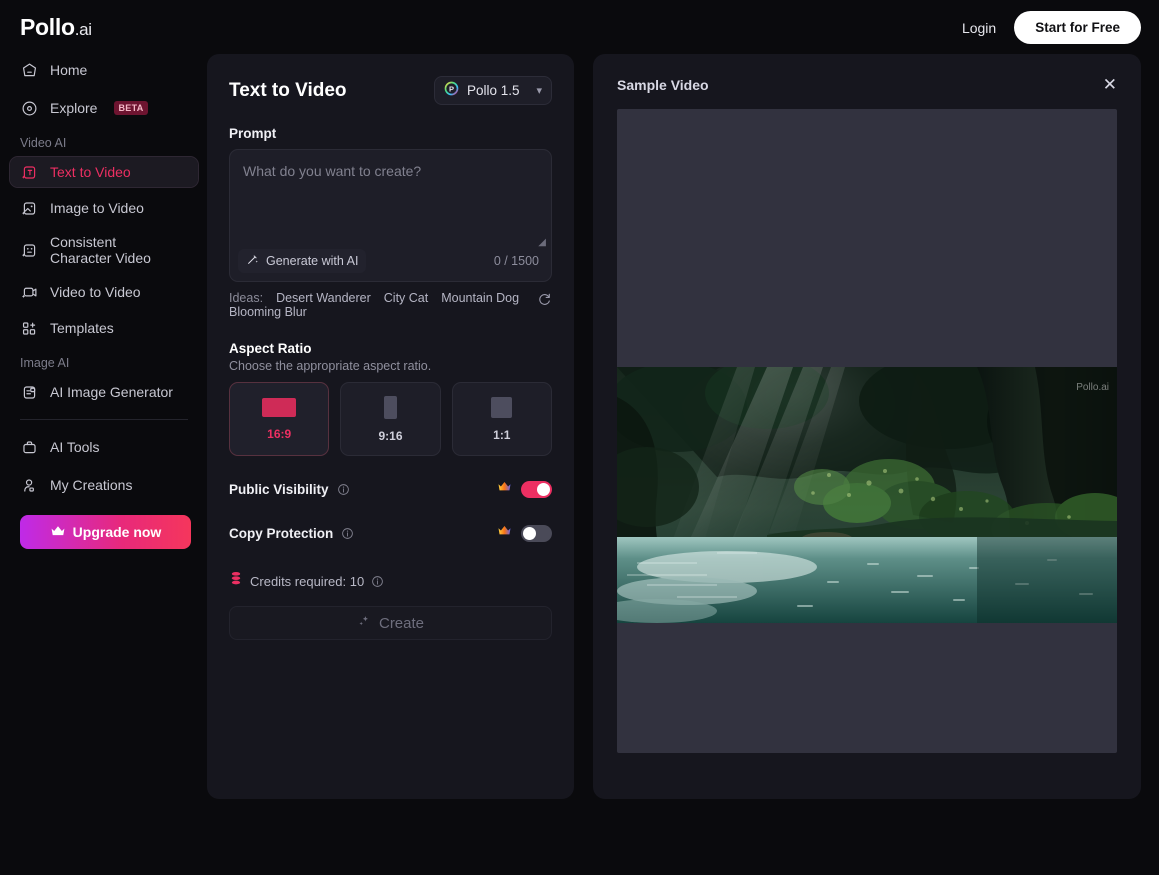  What do you see at coordinates (29, 172) in the screenshot?
I see `text-to-video-icon` at bounding box center [29, 172].